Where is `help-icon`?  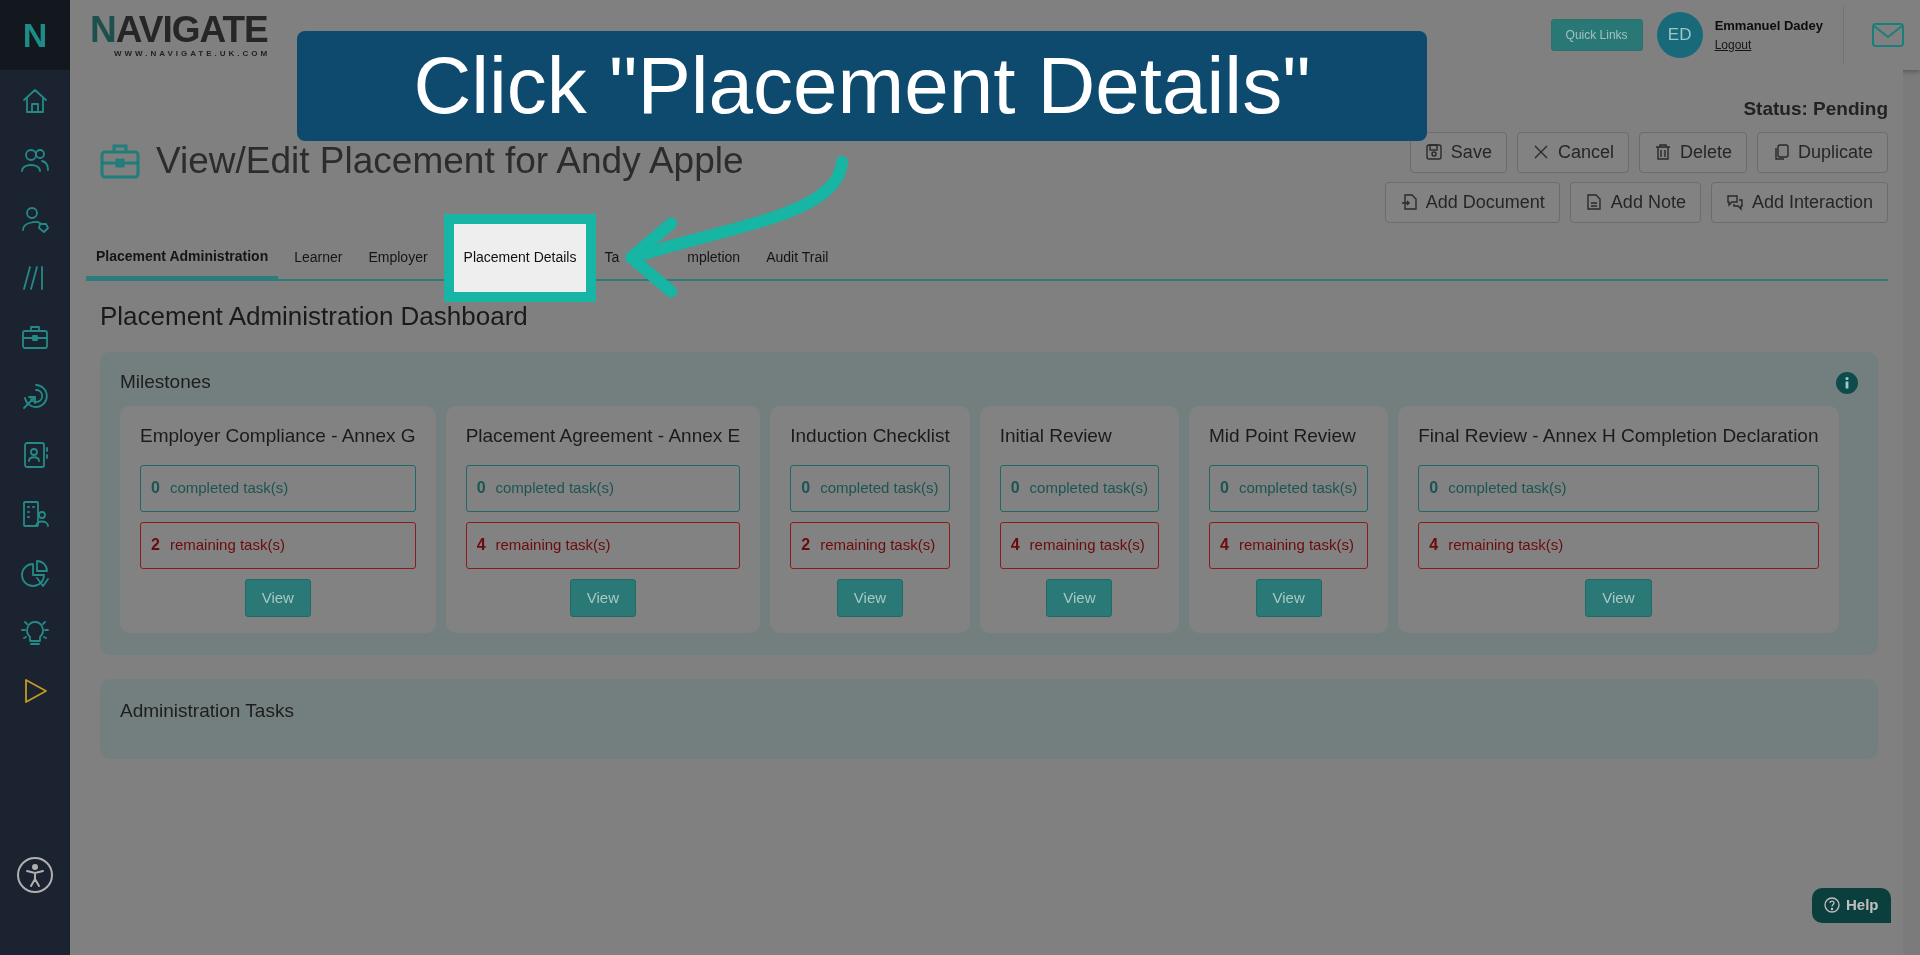 help-icon is located at coordinates (1832, 905).